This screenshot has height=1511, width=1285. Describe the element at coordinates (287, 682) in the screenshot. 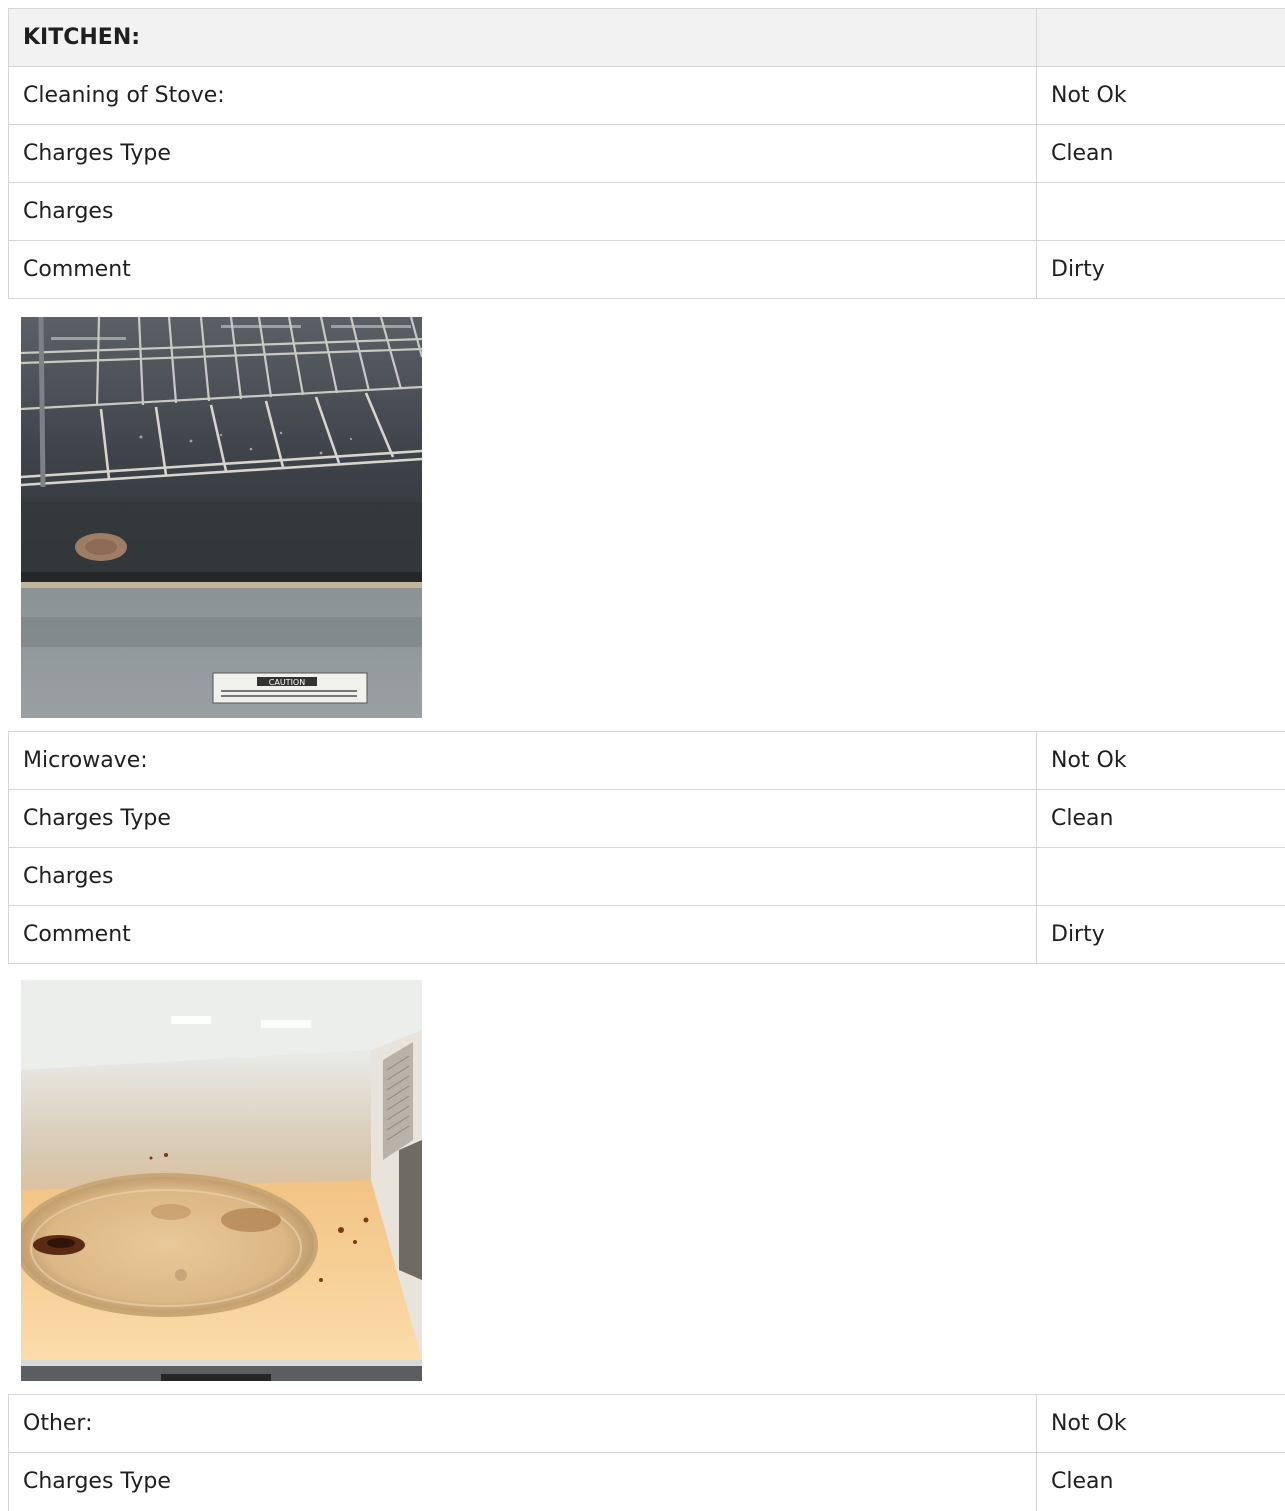

I see `caution-label-text: CAUTION` at that location.